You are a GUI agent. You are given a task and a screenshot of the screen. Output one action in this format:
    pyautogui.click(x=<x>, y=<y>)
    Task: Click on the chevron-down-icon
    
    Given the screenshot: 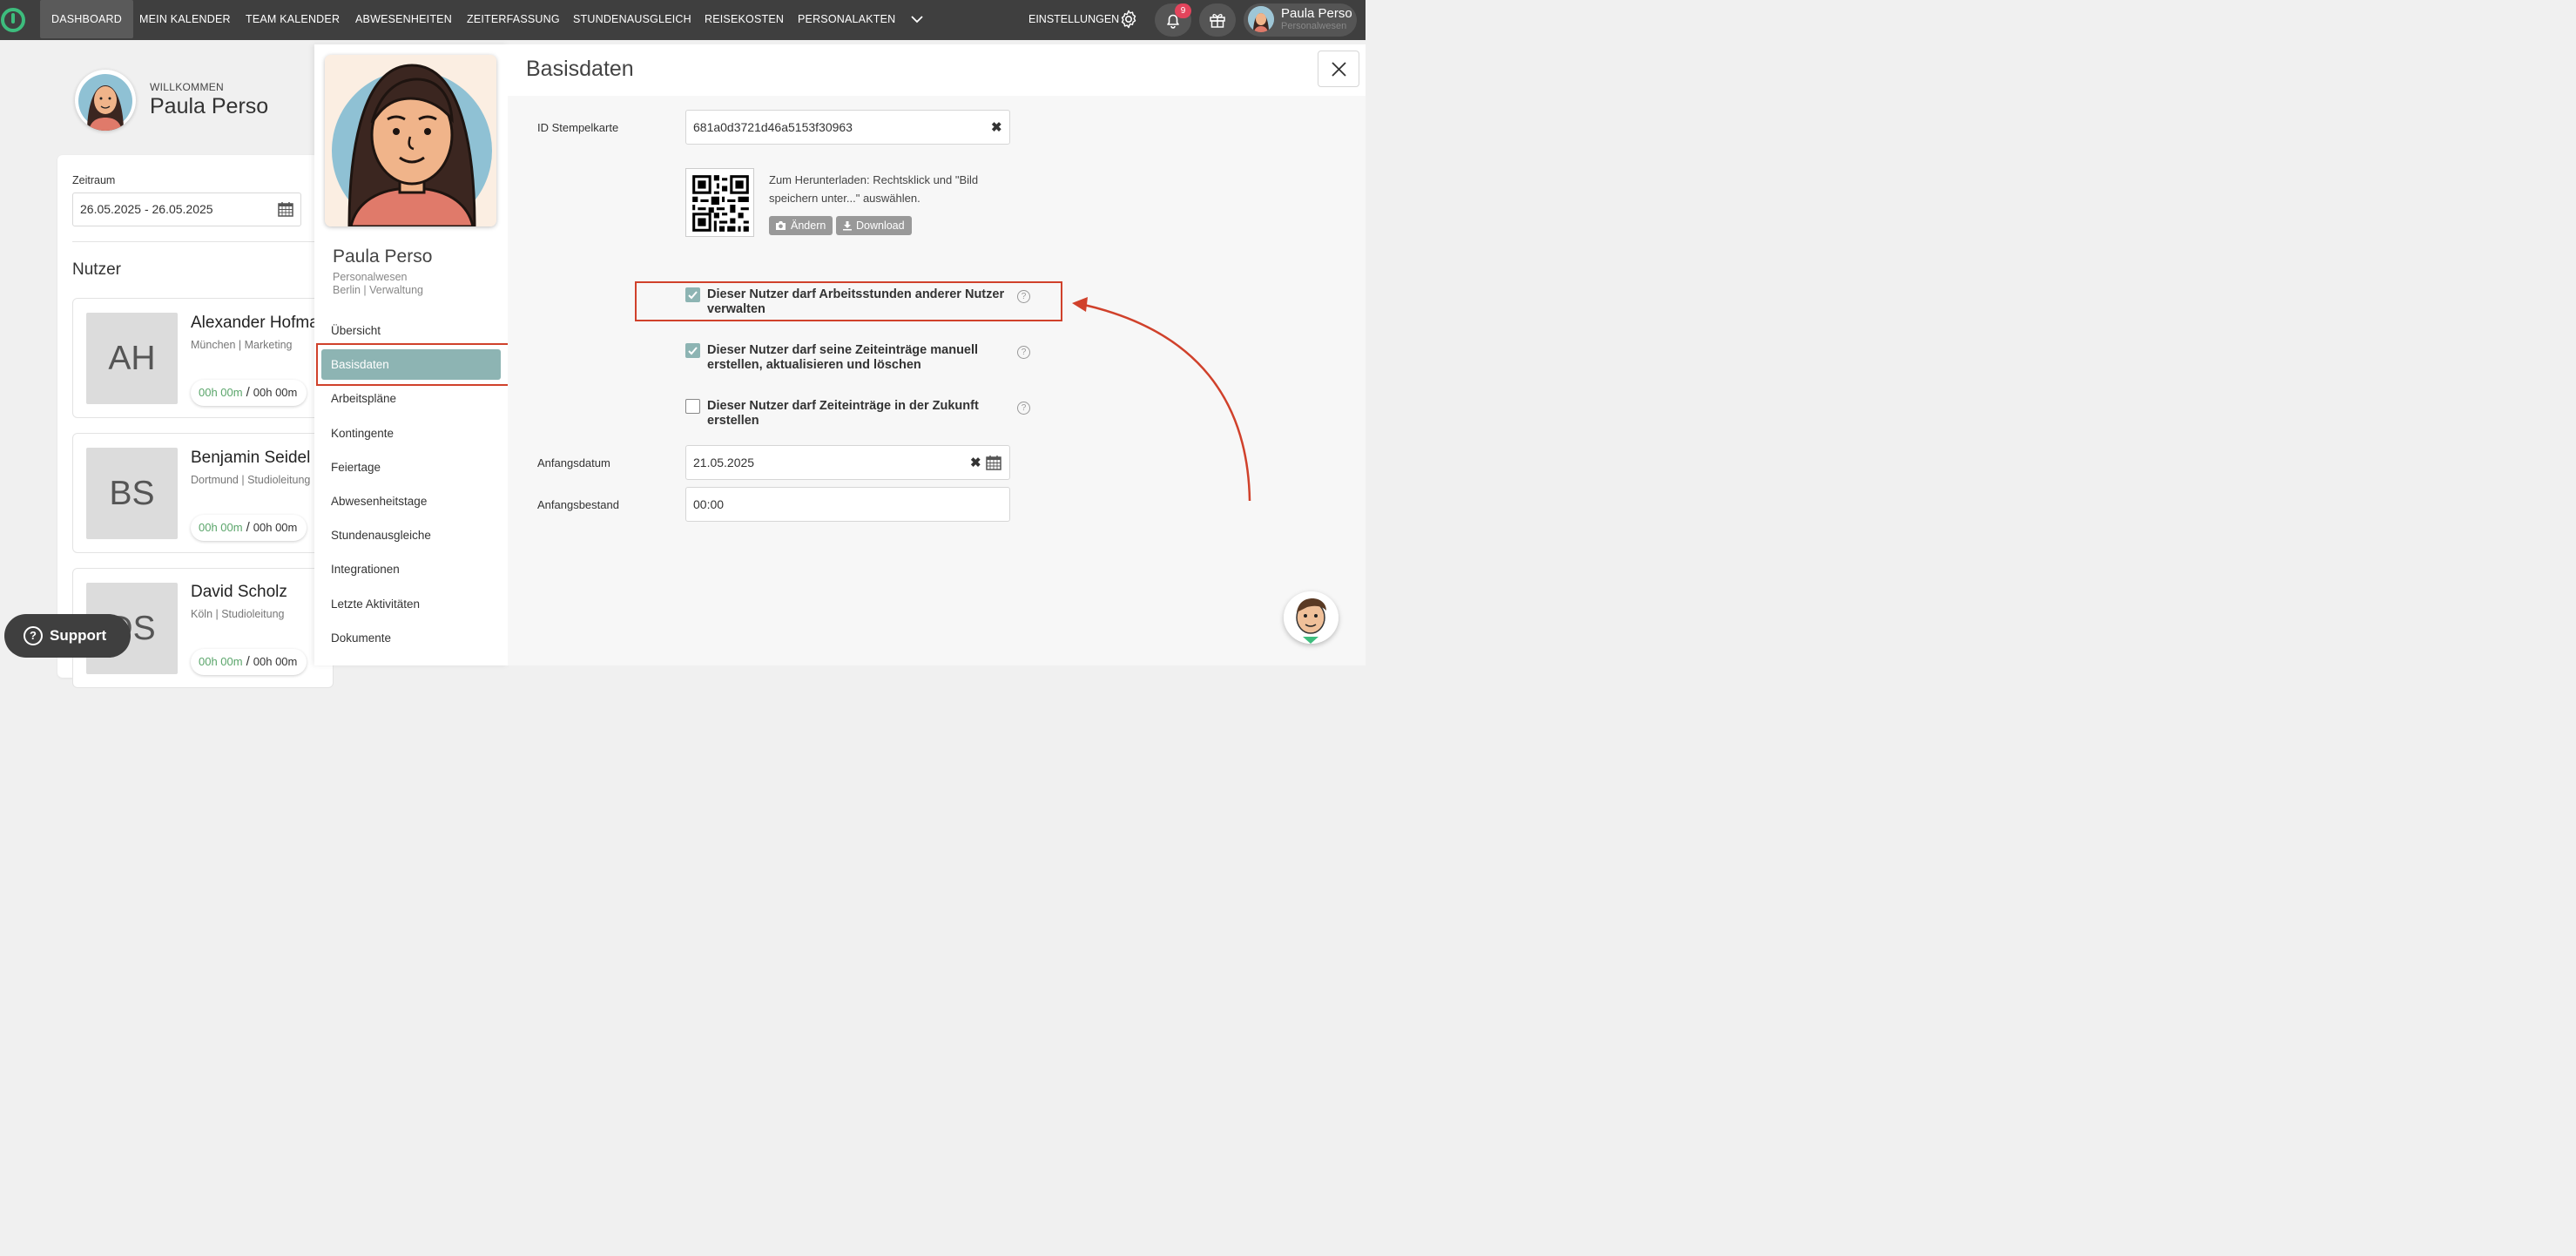 What is the action you would take?
    pyautogui.click(x=917, y=19)
    